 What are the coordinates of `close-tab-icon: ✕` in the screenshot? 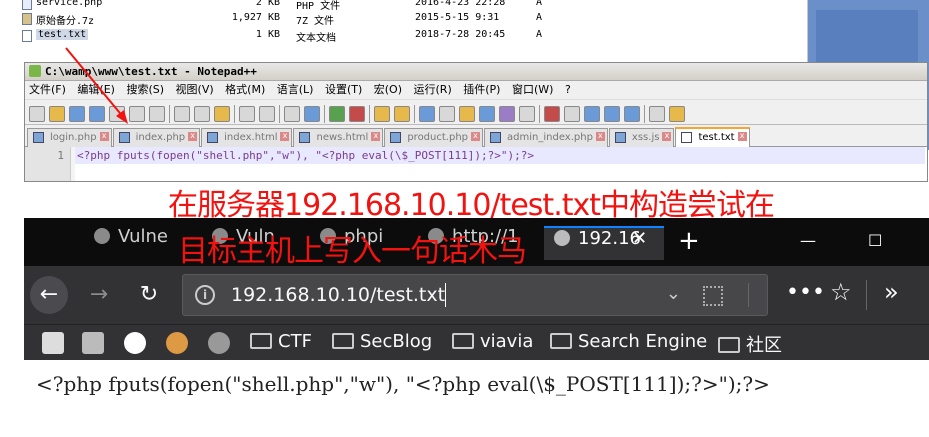 It's located at (639, 238).